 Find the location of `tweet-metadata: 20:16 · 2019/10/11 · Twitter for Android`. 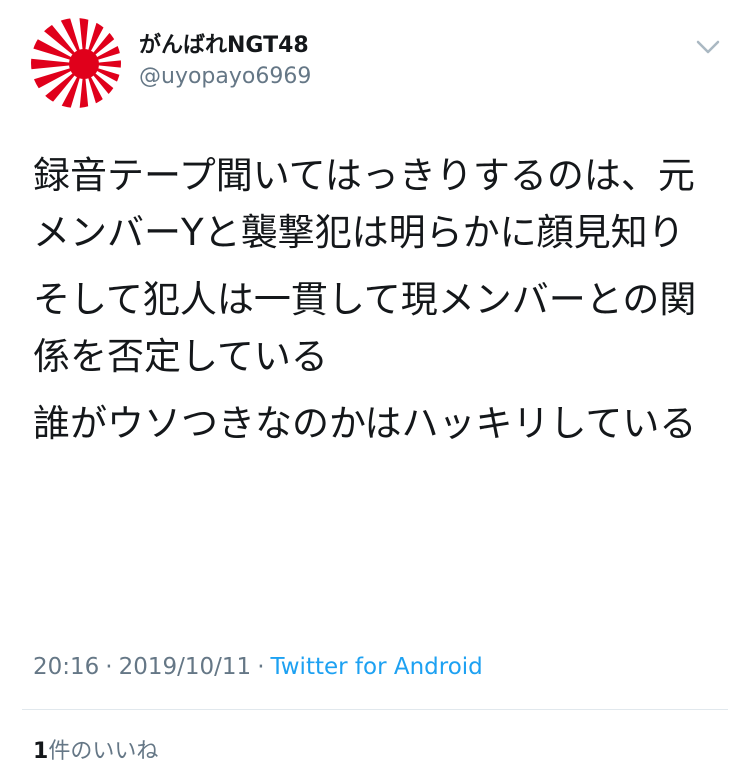

tweet-metadata: 20:16 · 2019/10/11 · Twitter for Android is located at coordinates (258, 667).